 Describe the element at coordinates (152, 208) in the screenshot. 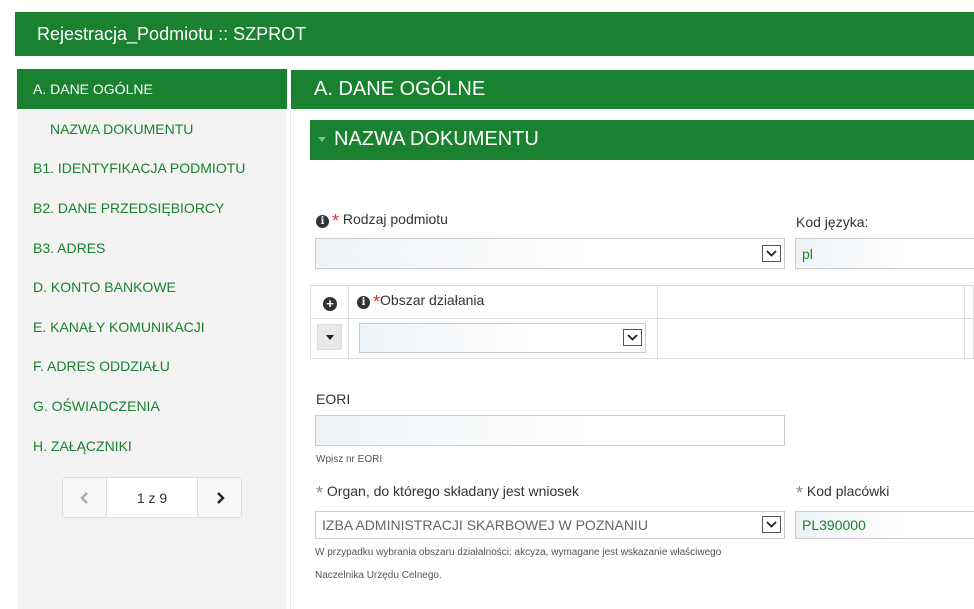

I see `sidebar-item-dane-przedsiebiorcy: B2. DANE PRZEDSIĘBIORCY` at that location.